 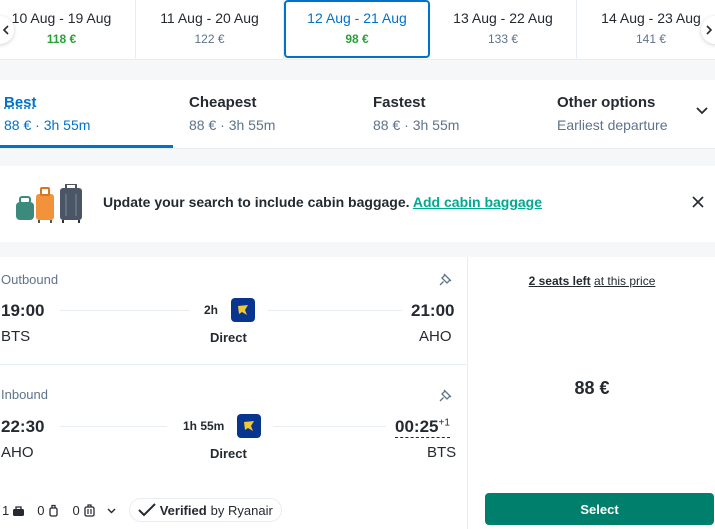 I want to click on arrive-time-value: 00:25, so click(x=417, y=426).